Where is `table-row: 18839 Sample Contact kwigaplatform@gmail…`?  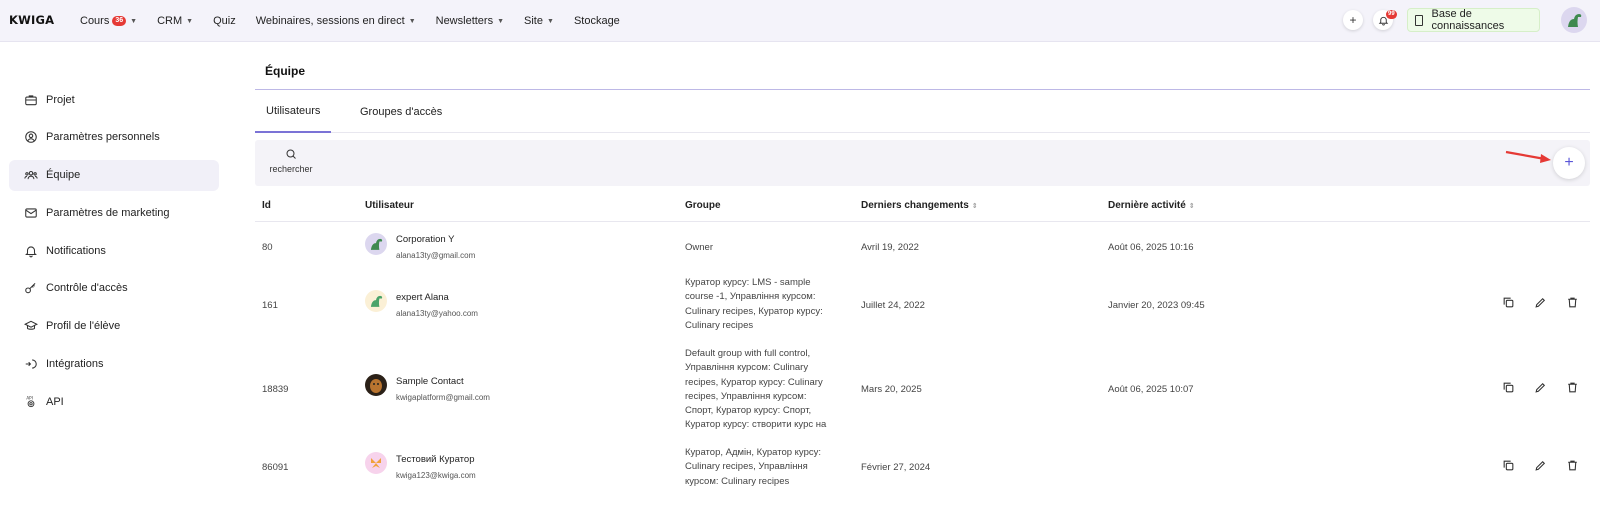
table-row: 18839 Sample Contact kwigaplatform@gmail… is located at coordinates (922, 390).